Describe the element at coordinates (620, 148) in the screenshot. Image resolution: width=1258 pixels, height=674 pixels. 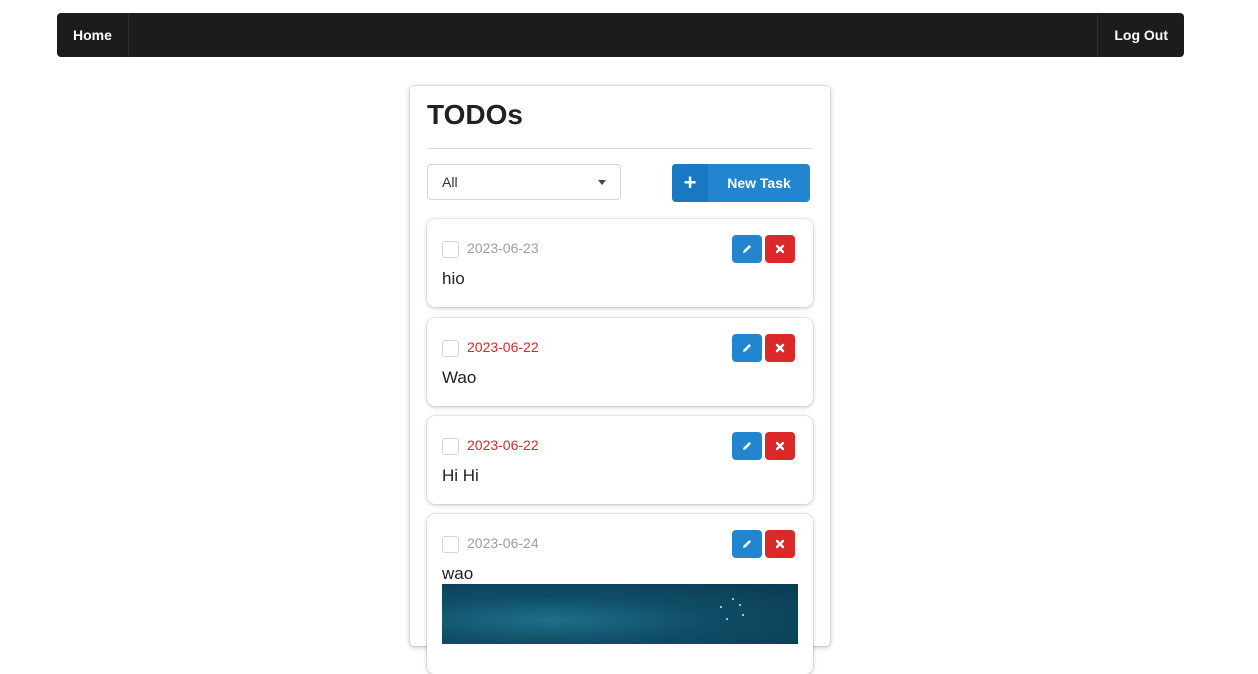
I see `title-divider` at that location.